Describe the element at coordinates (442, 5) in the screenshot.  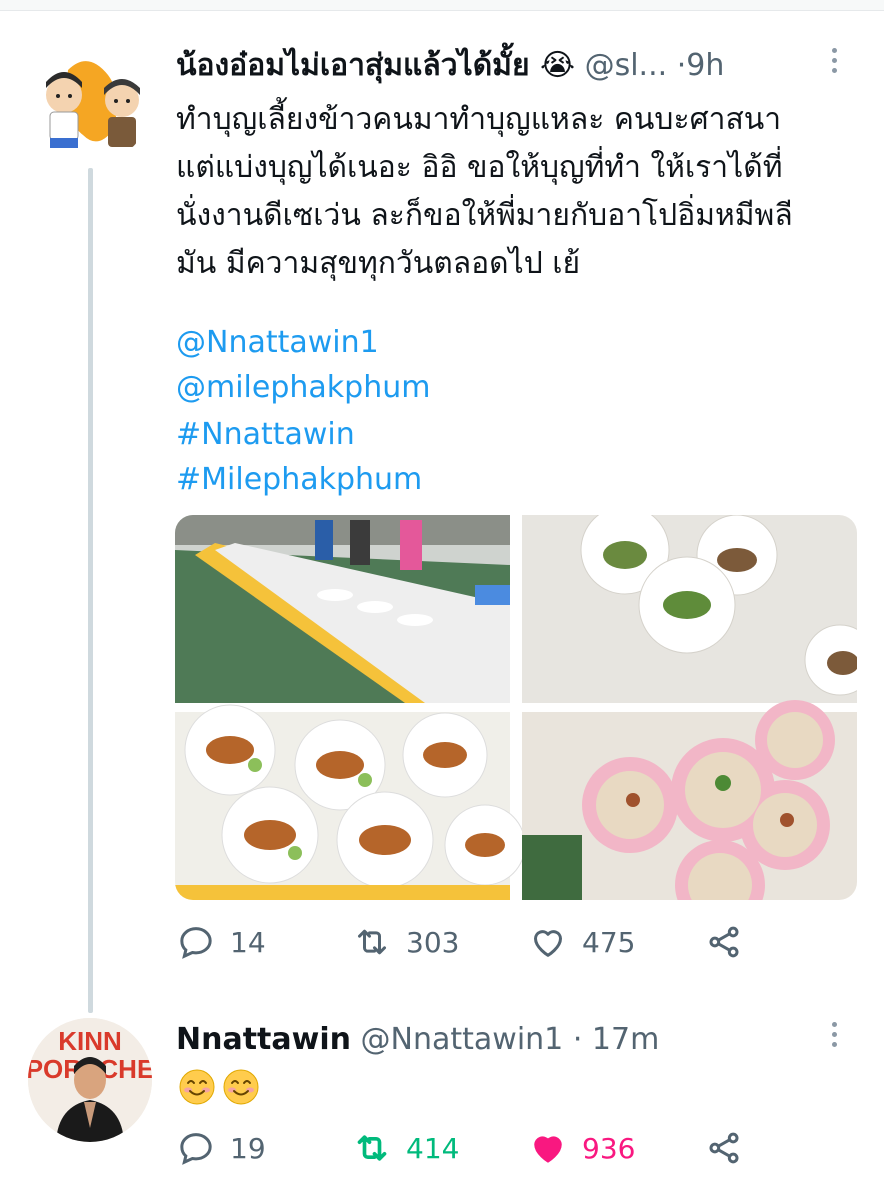
I see `top-divider` at that location.